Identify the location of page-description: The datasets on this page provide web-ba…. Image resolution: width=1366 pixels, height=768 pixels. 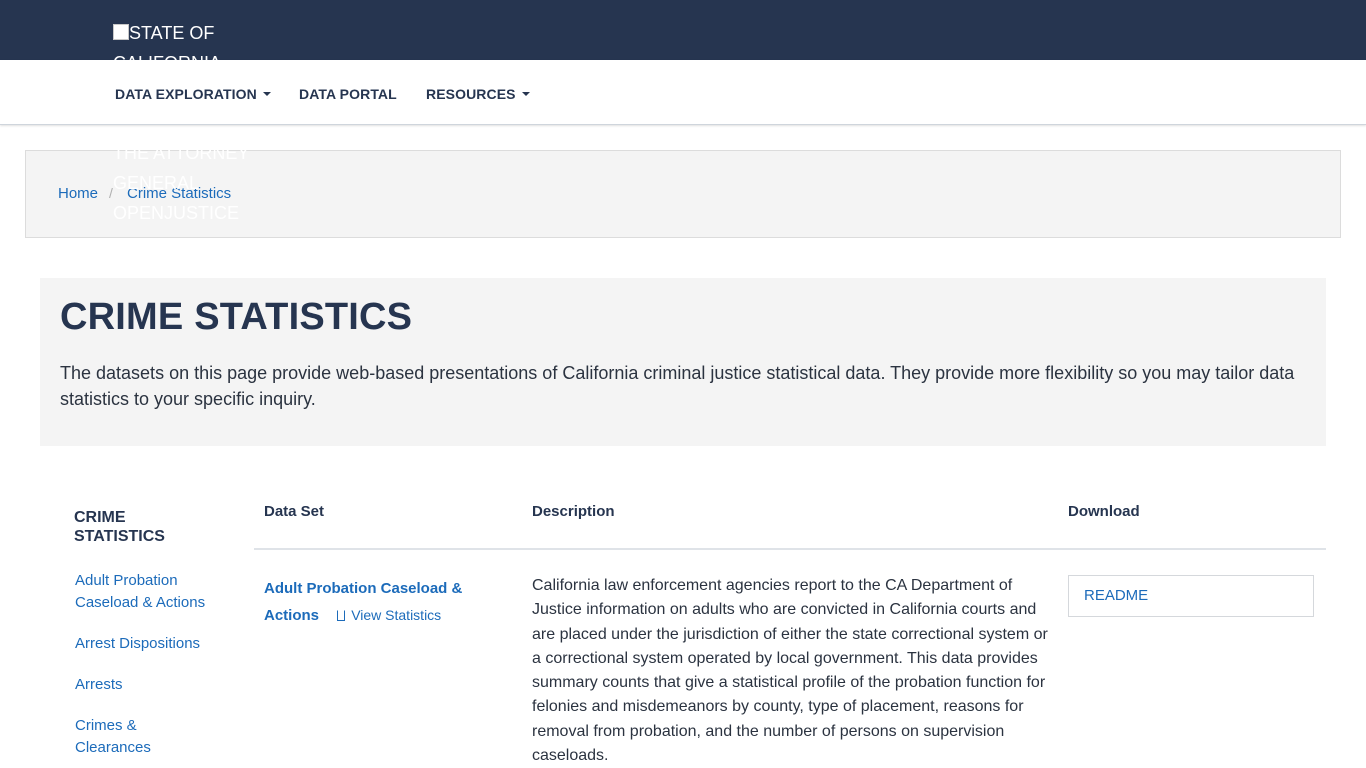
(677, 386).